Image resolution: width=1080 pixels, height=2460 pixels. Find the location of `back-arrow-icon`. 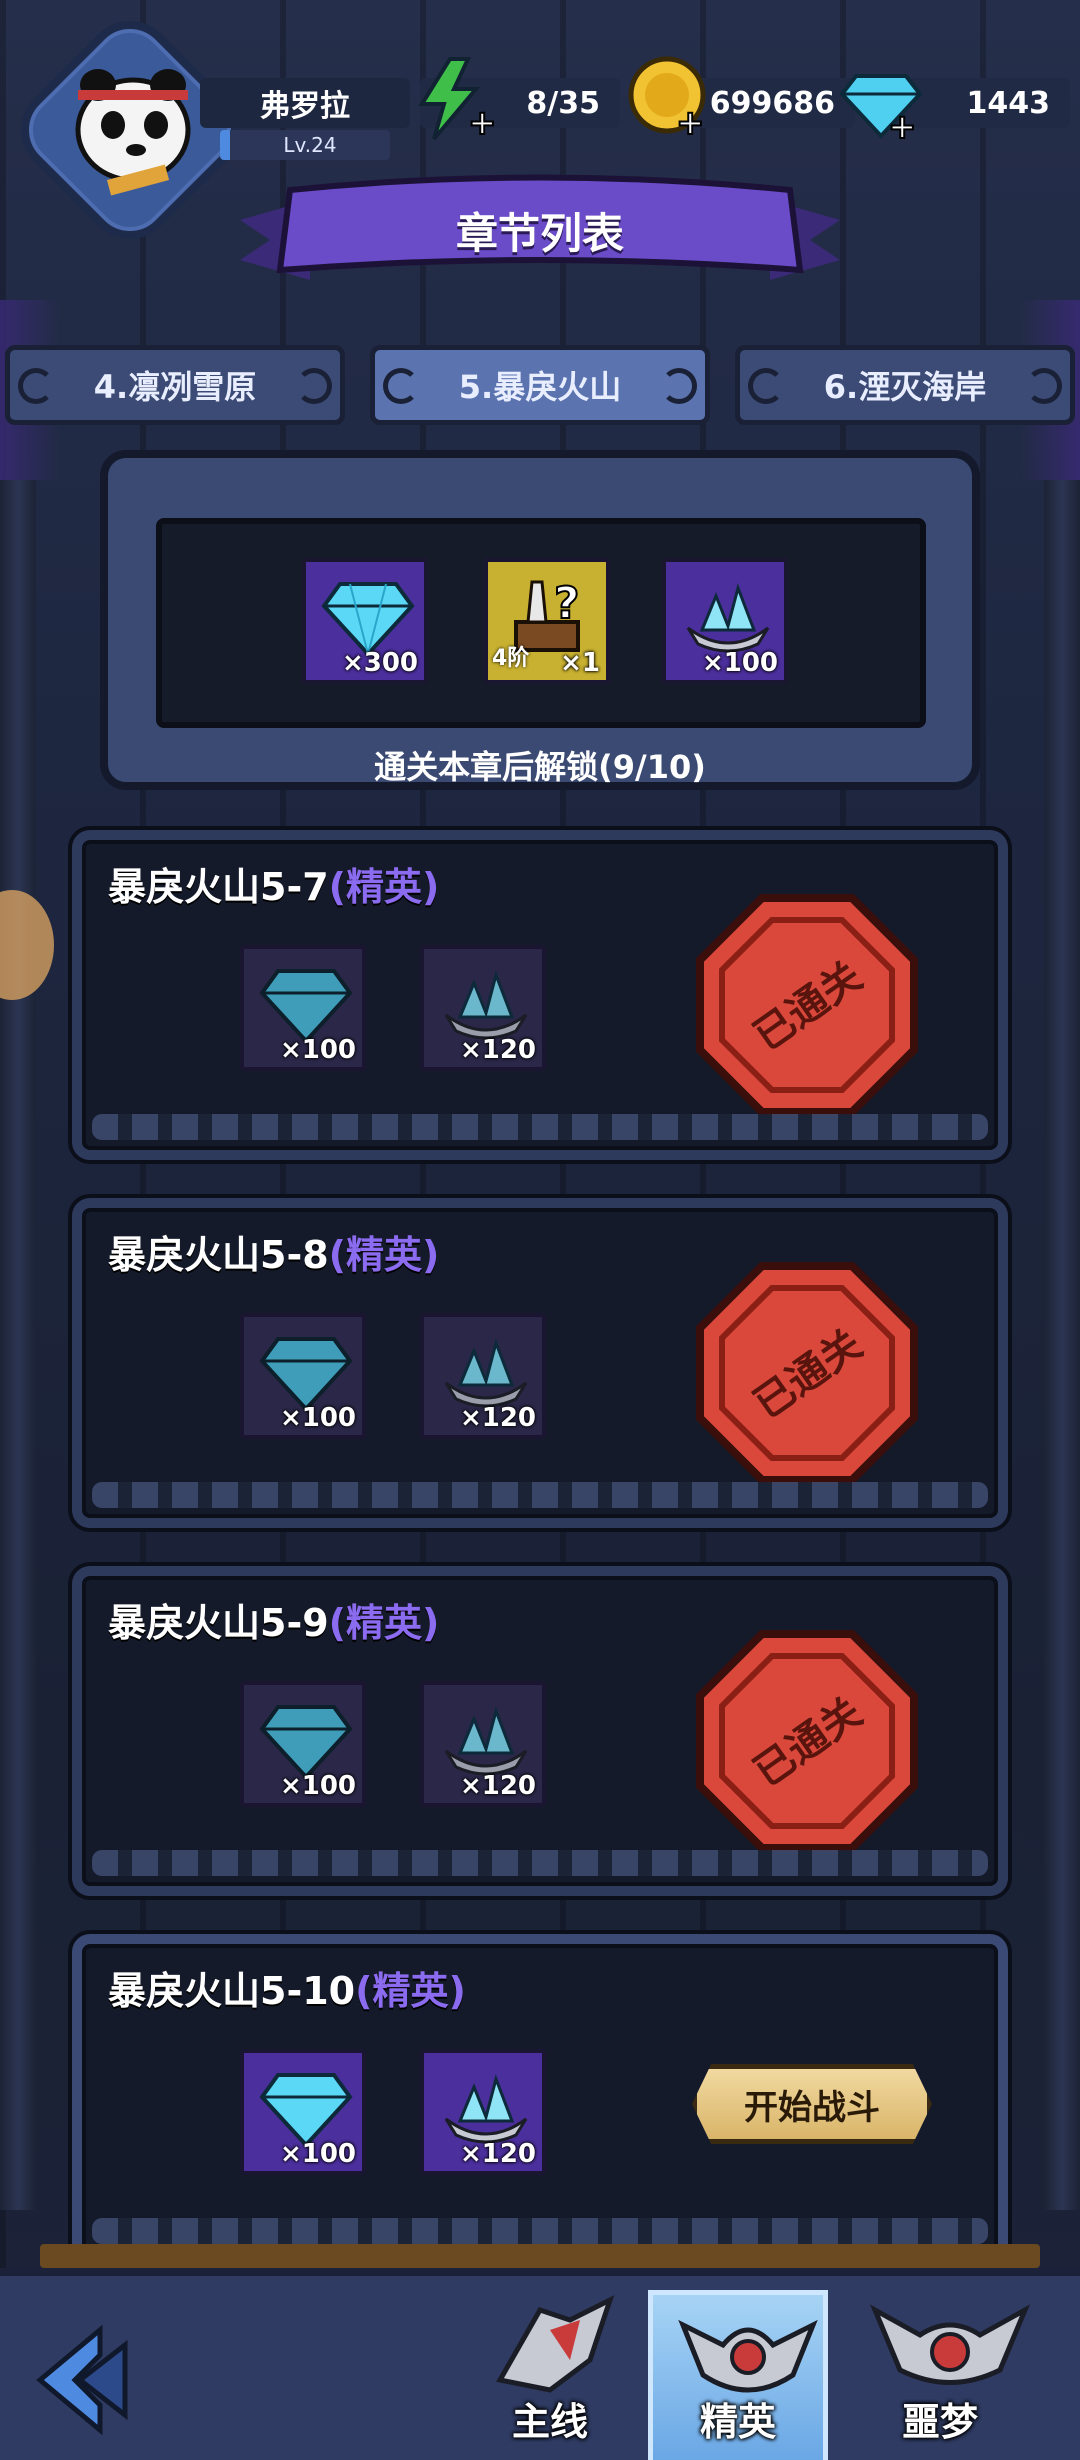

back-arrow-icon is located at coordinates (90, 2380).